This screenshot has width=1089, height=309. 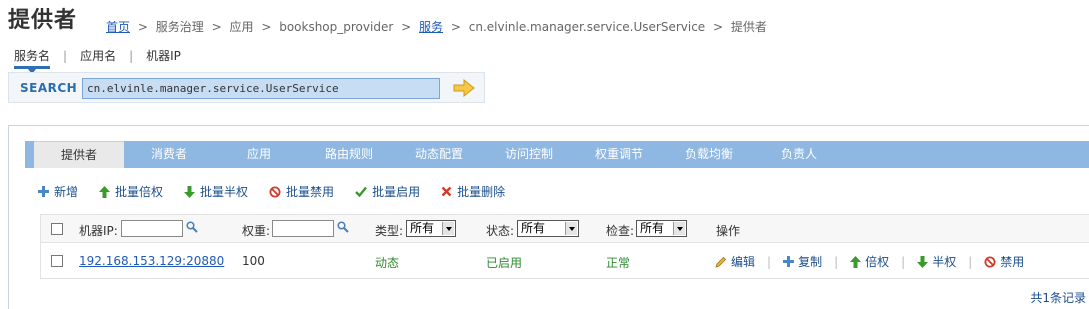 I want to click on breadcrumb-current: 提供者, so click(x=748, y=27).